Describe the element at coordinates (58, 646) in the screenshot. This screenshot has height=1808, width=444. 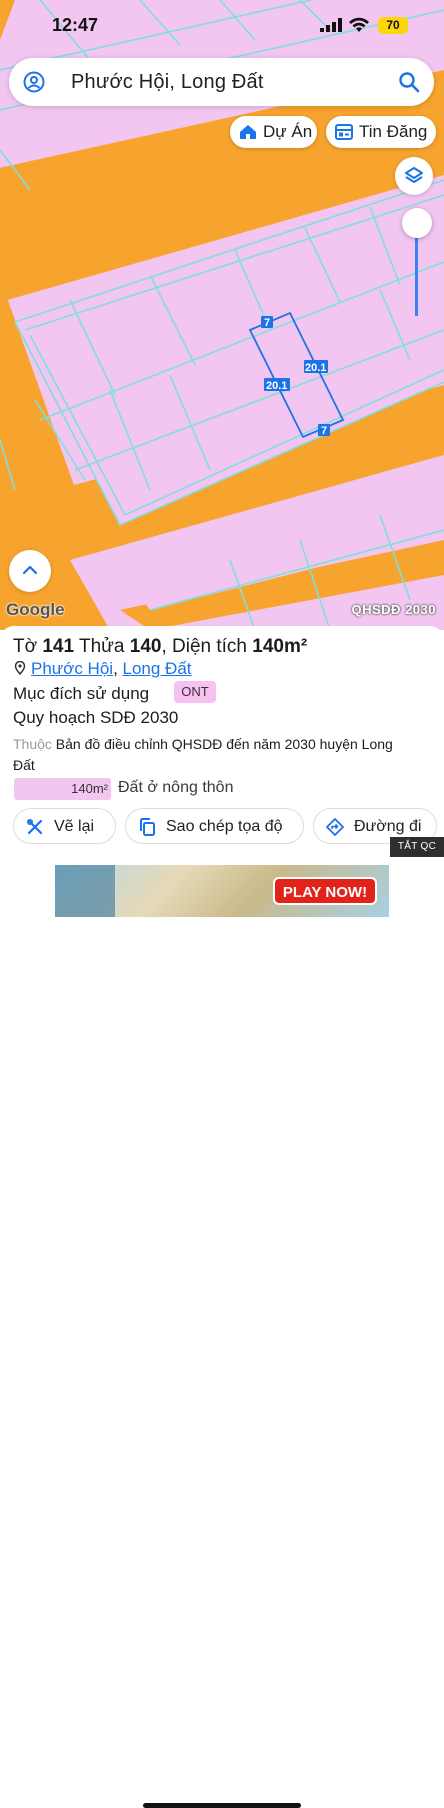
I see `sheet-number: 141` at that location.